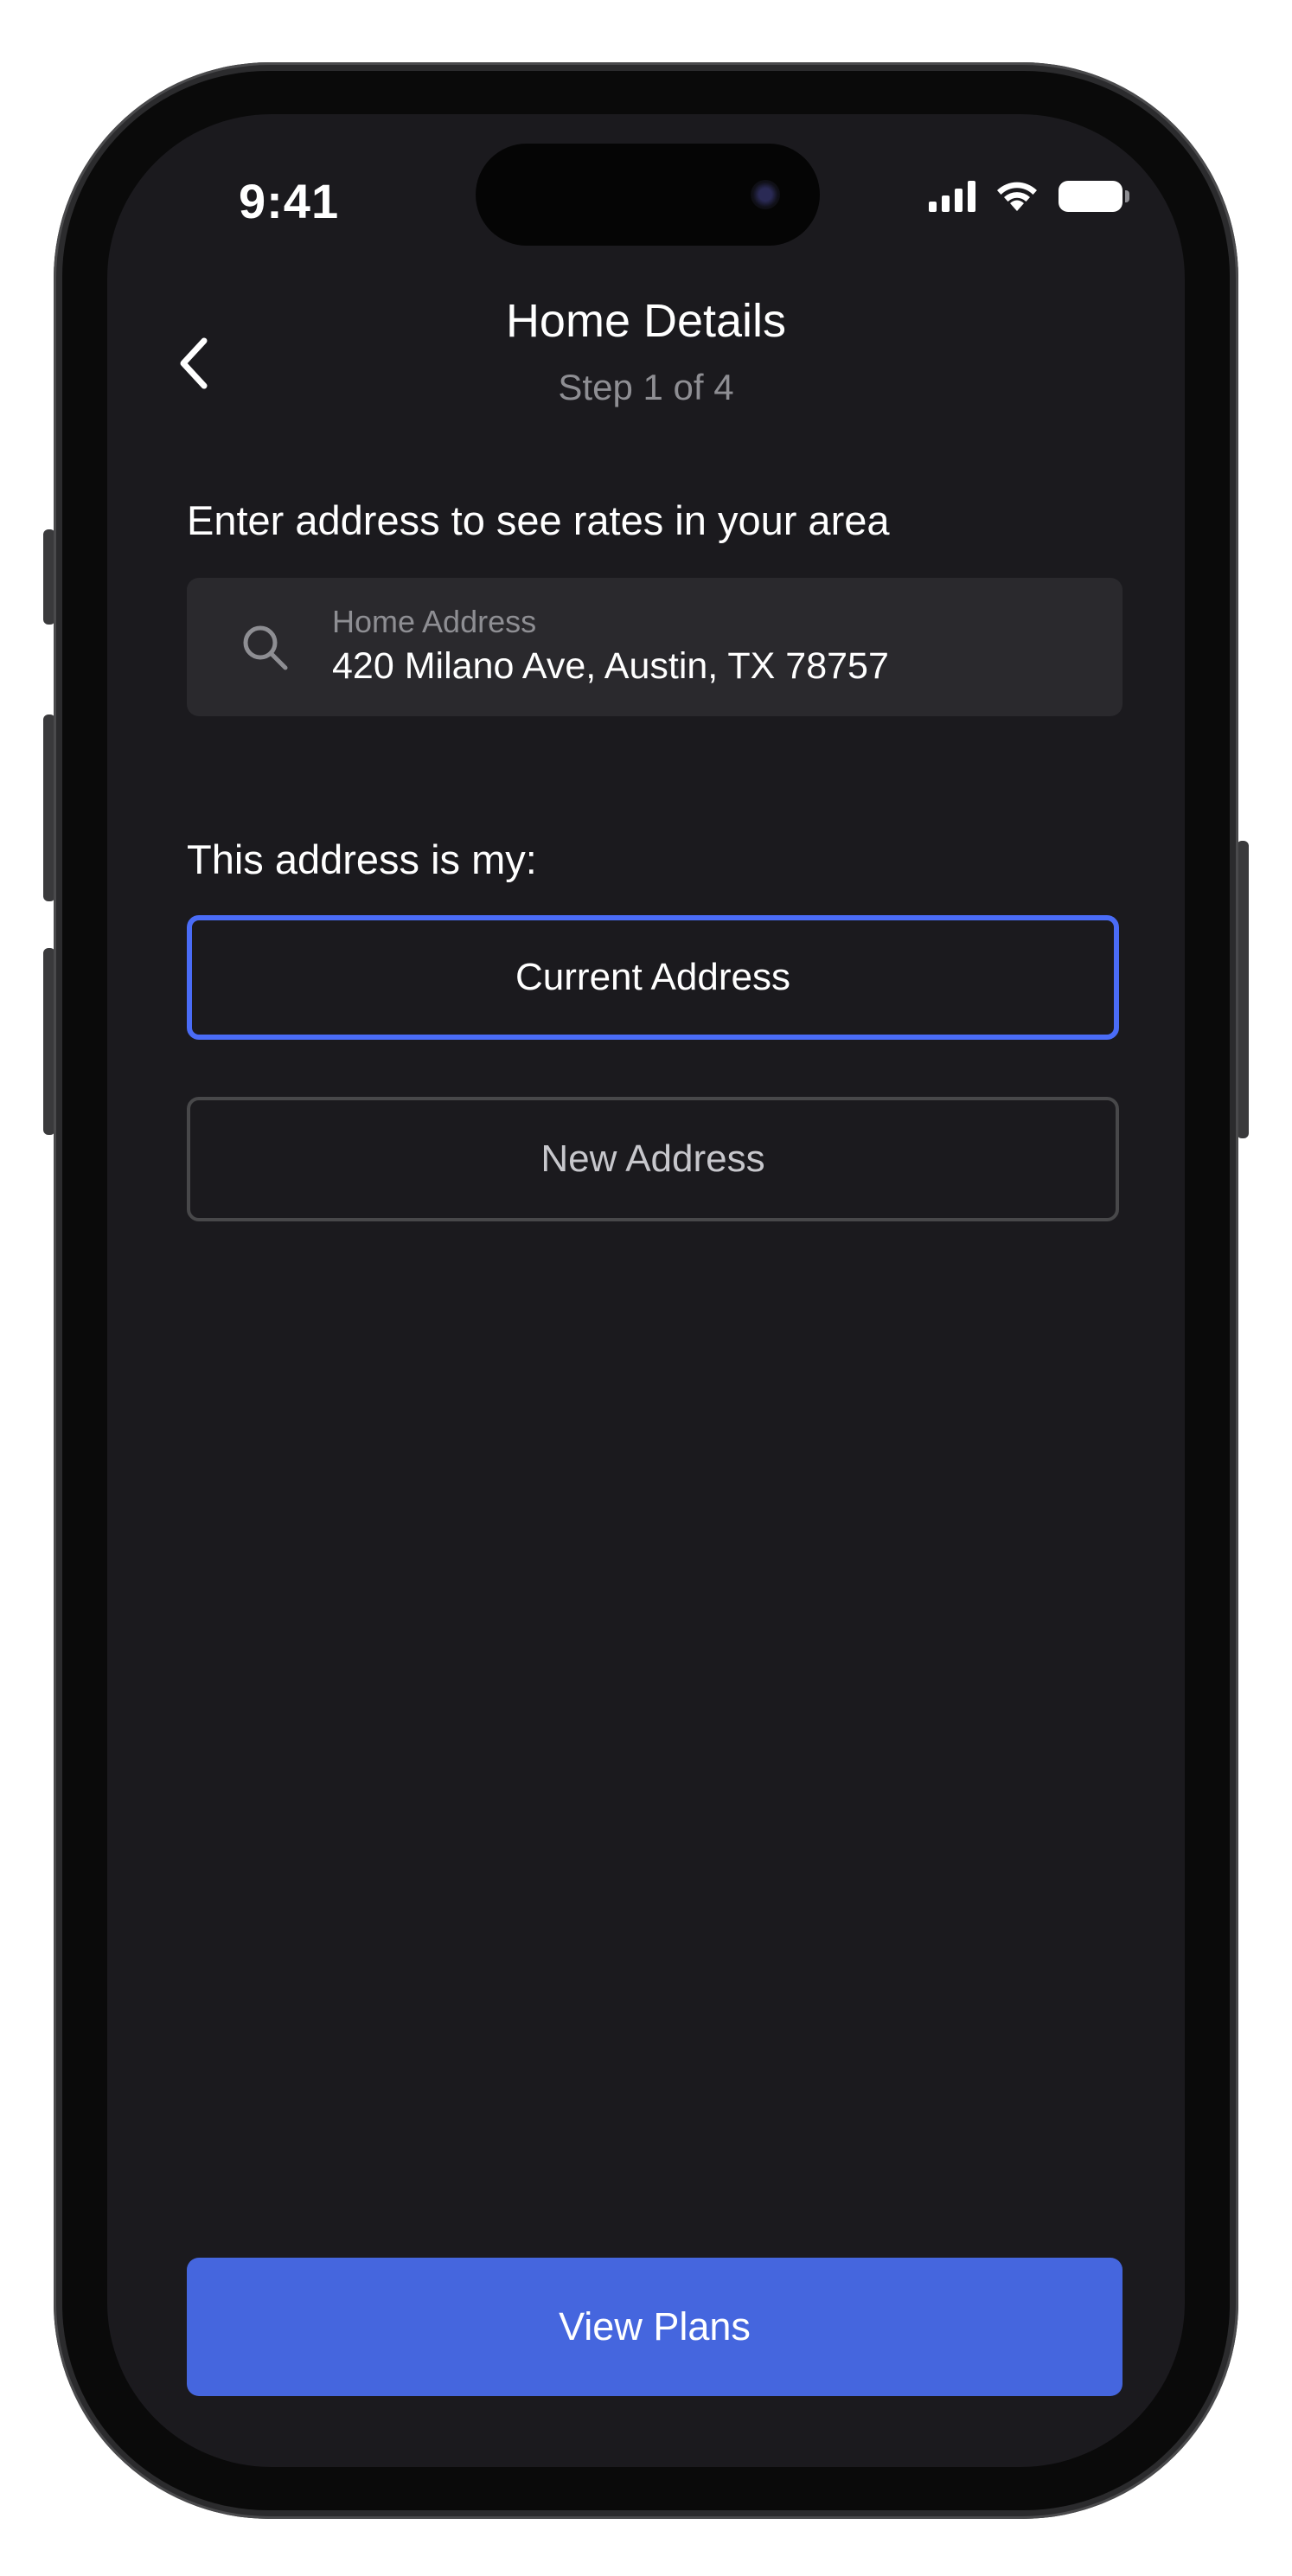  Describe the element at coordinates (1017, 196) in the screenshot. I see `wifi-icon` at that location.